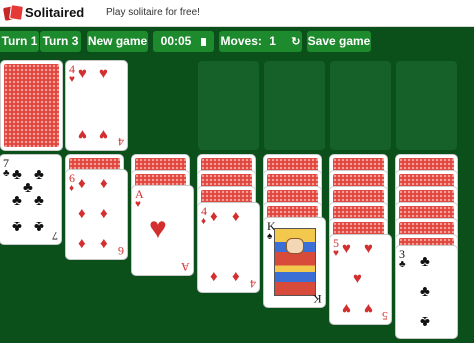  Describe the element at coordinates (60, 41) in the screenshot. I see `turn3-button: Turn 3` at that location.